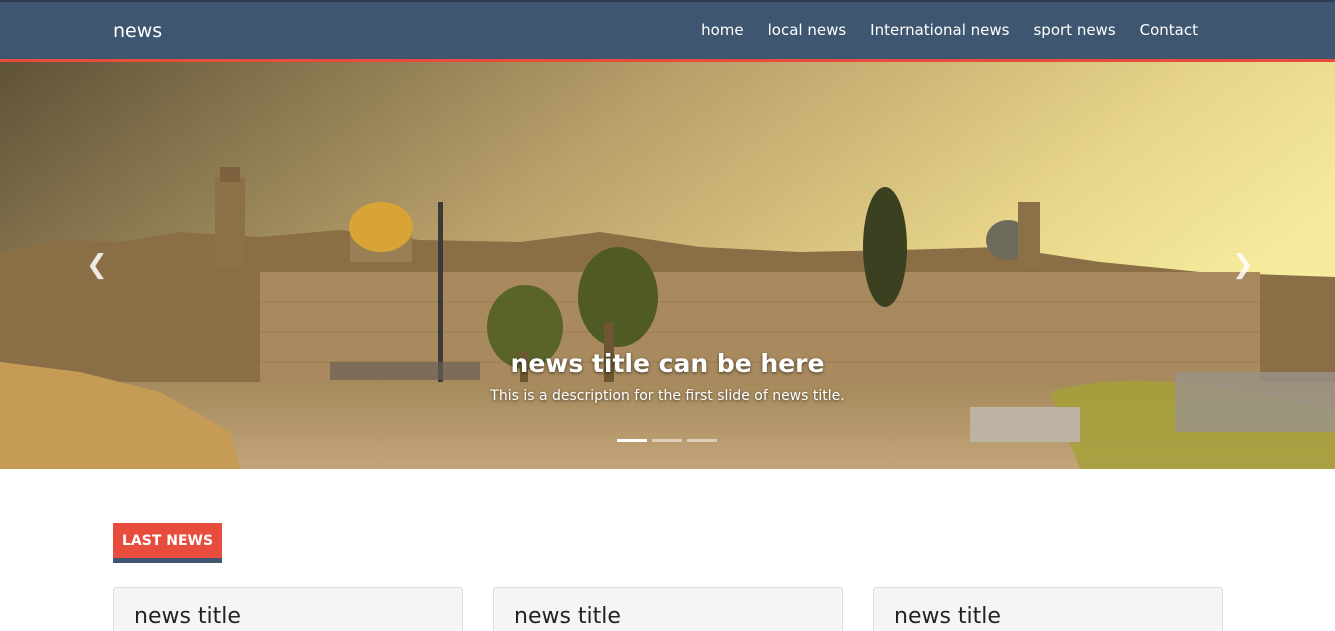 The height and width of the screenshot is (631, 1335). Describe the element at coordinates (722, 30) in the screenshot. I see `nav-link-home: home` at that location.